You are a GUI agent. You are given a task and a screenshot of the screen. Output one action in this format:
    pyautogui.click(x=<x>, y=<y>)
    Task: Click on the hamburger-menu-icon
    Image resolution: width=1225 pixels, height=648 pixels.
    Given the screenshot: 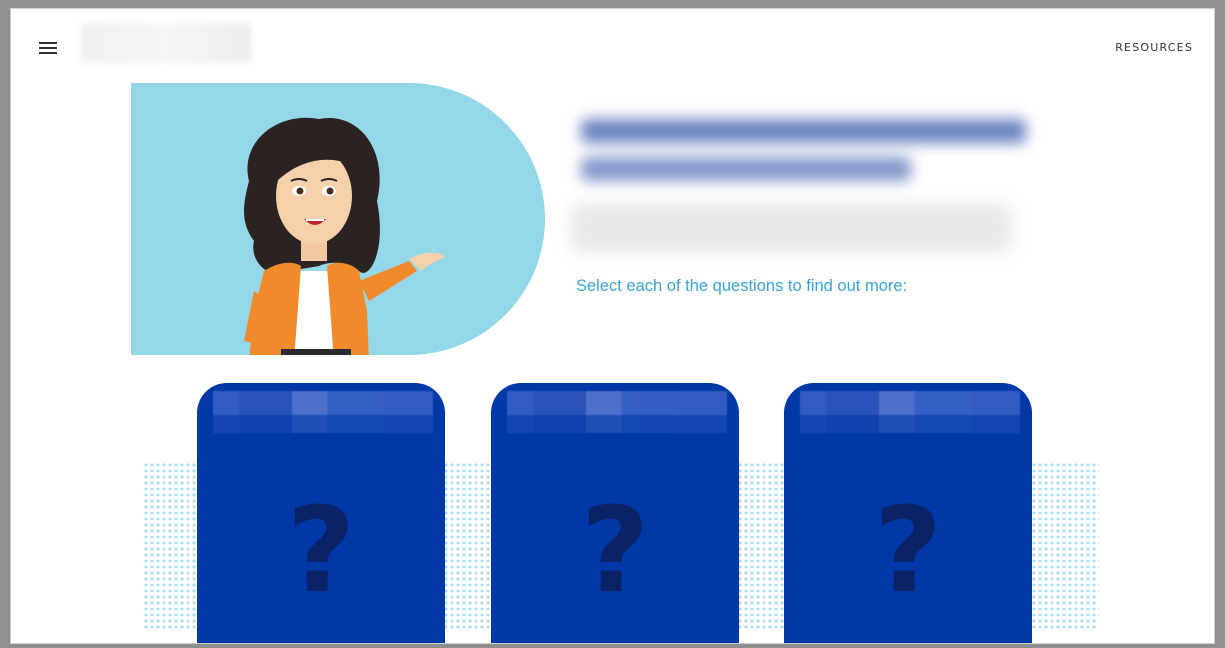 What is the action you would take?
    pyautogui.click(x=49, y=48)
    